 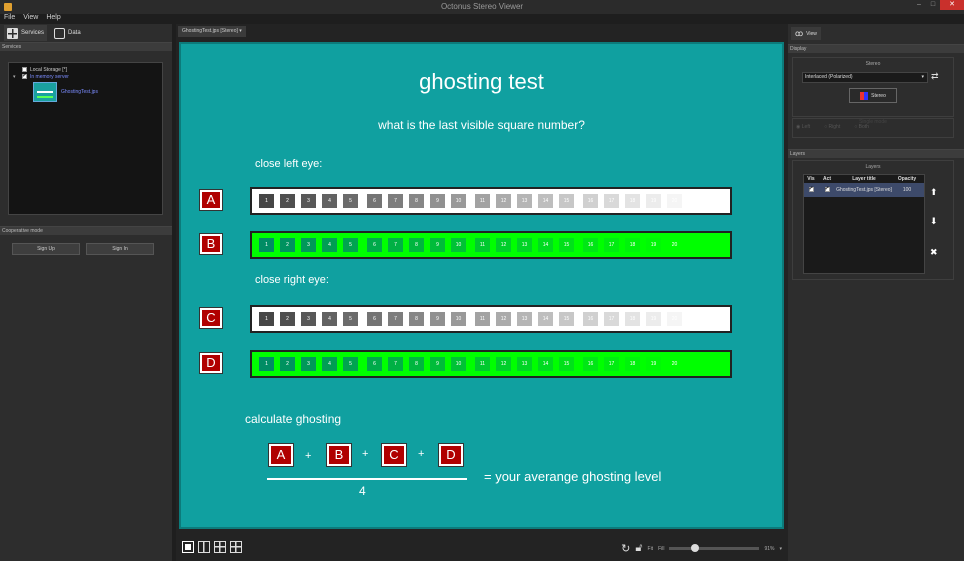 What do you see at coordinates (394, 455) in the screenshot?
I see `formula-badge-c: C` at bounding box center [394, 455].